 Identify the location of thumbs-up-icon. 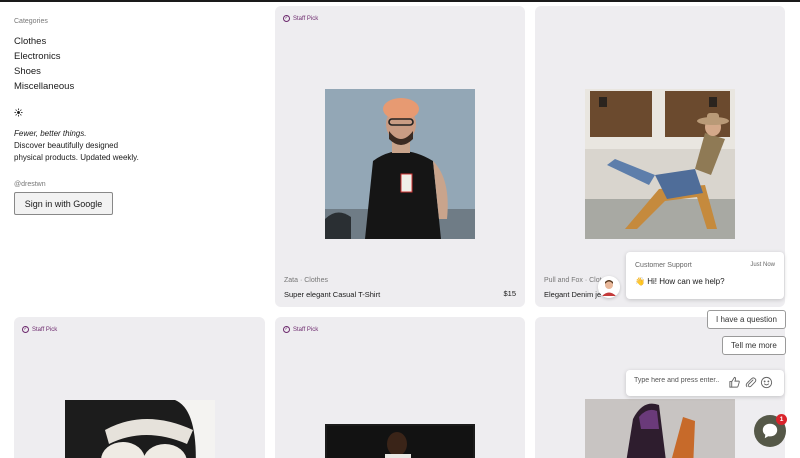
(734, 382).